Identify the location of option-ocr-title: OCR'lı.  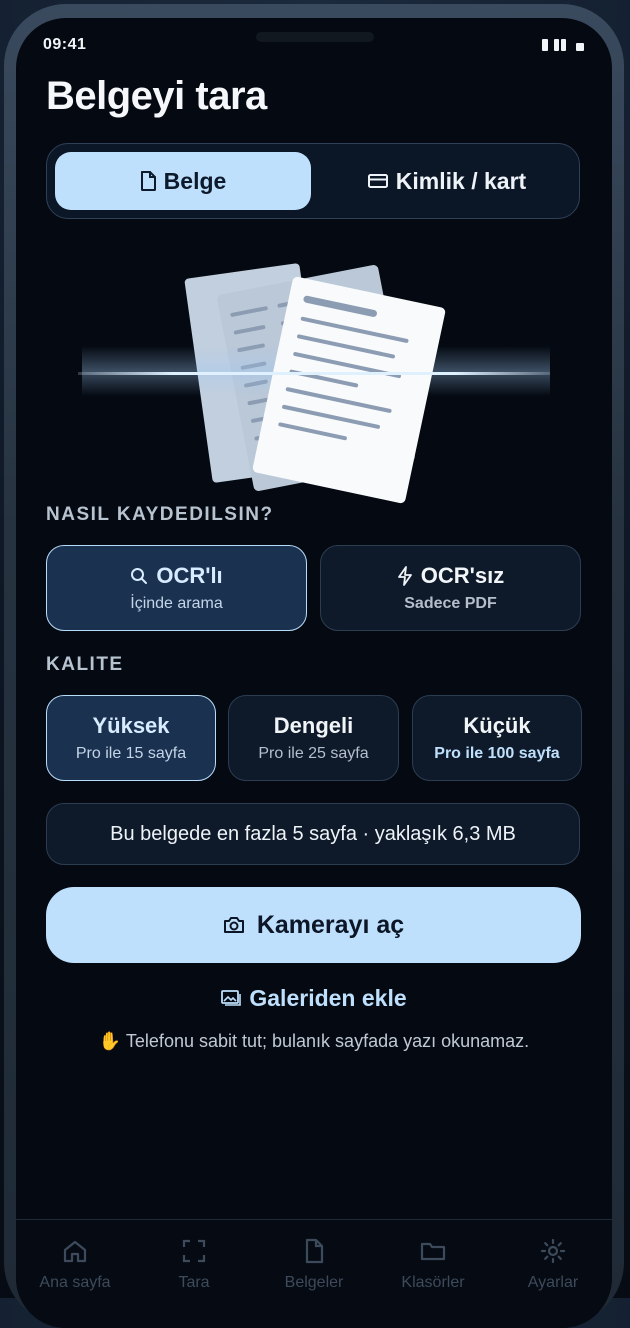
(189, 575).